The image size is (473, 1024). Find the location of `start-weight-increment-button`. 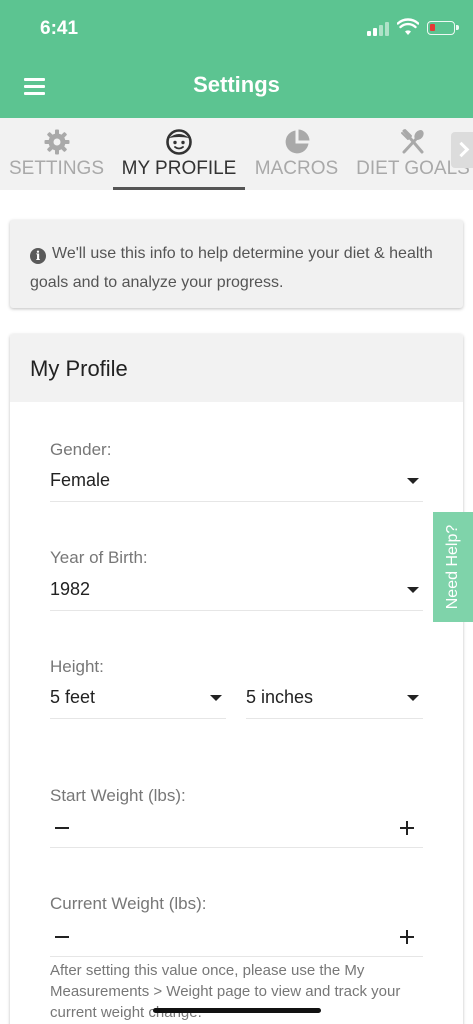

start-weight-increment-button is located at coordinates (407, 828).